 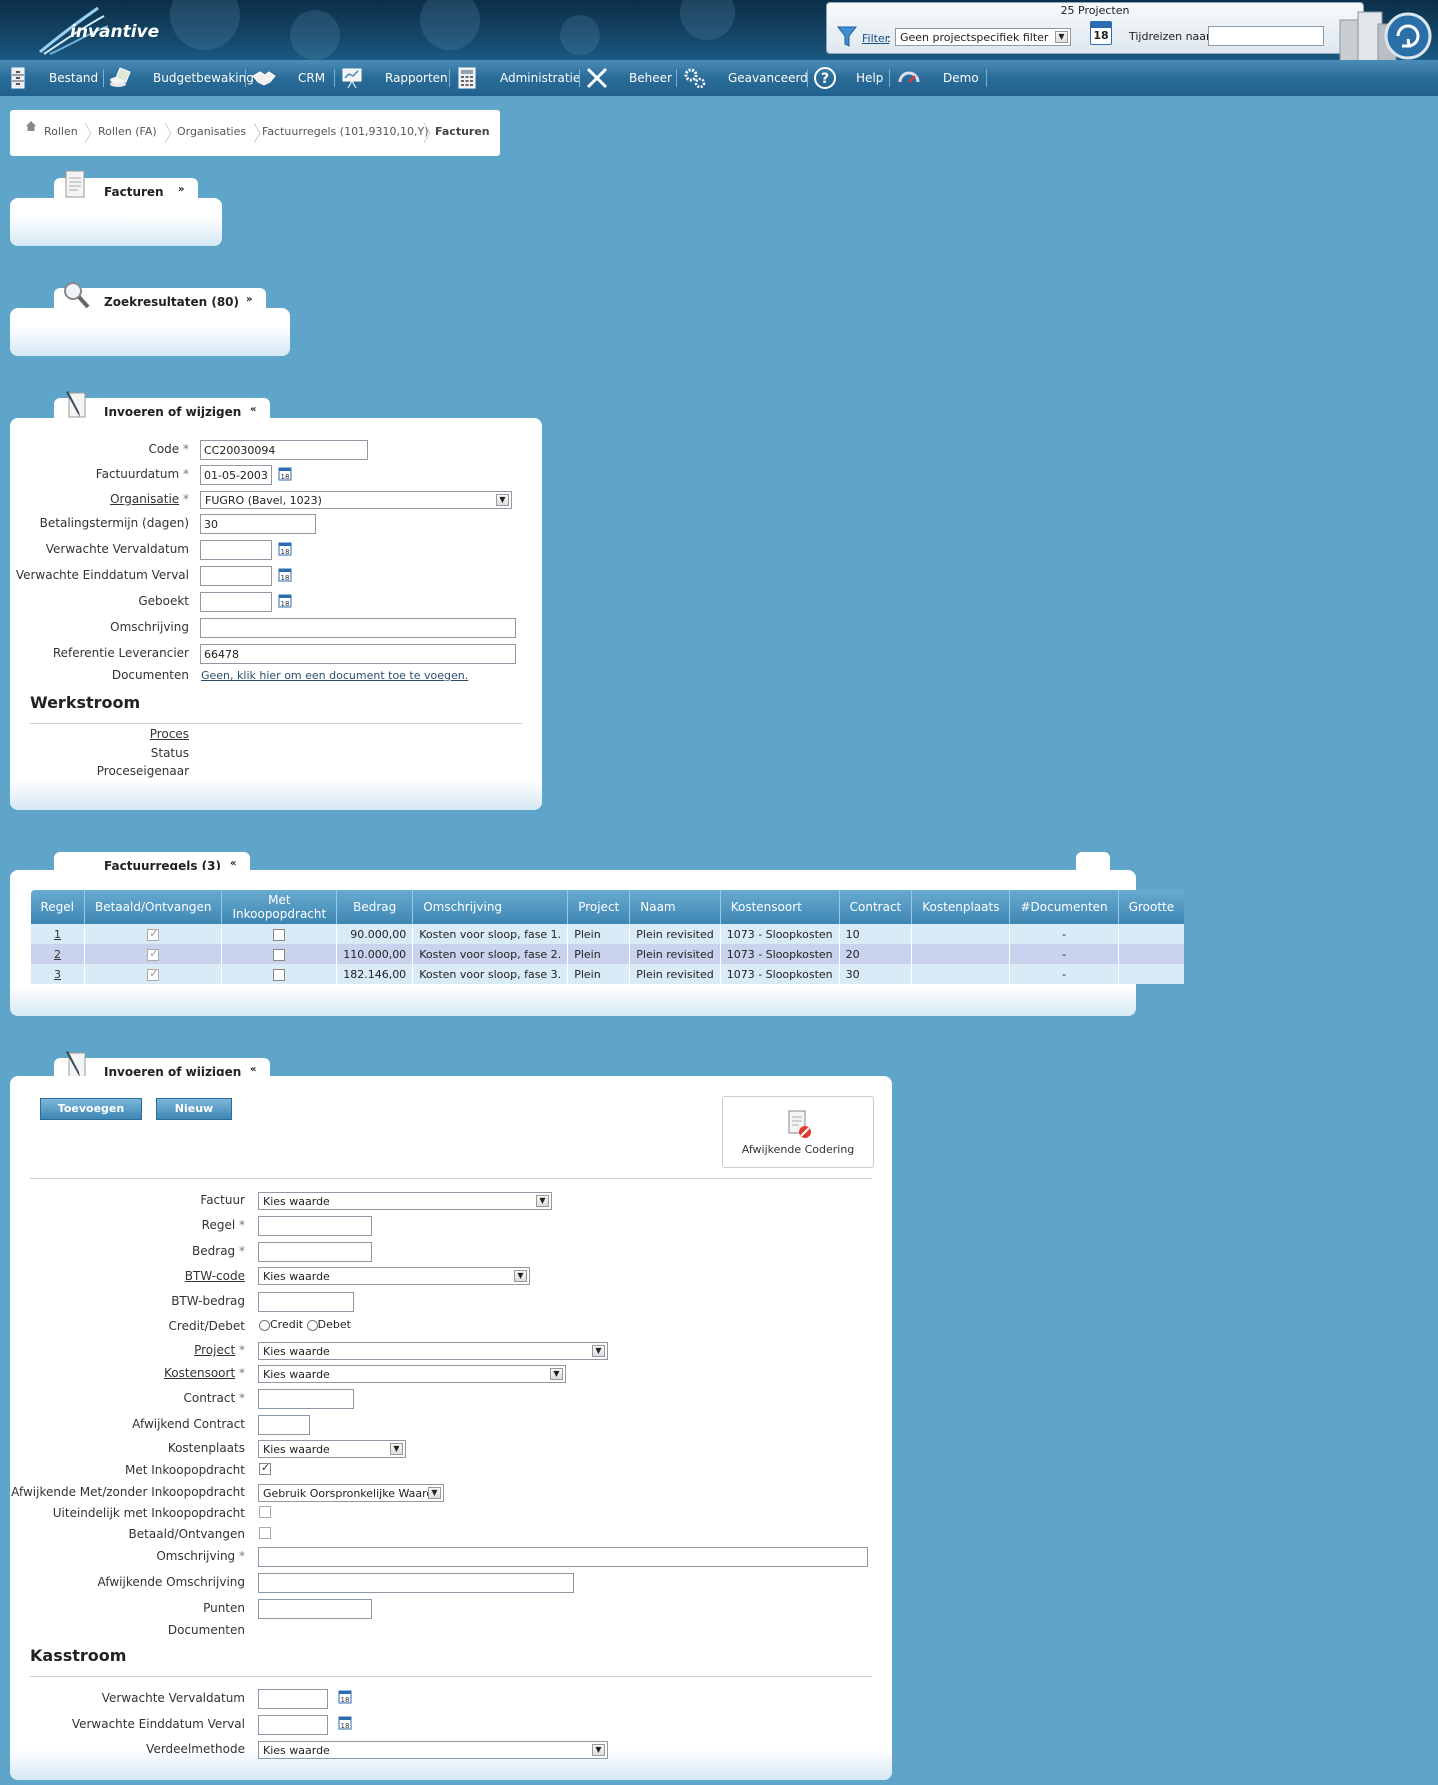 I want to click on row-link-regel: 3, so click(x=57, y=974).